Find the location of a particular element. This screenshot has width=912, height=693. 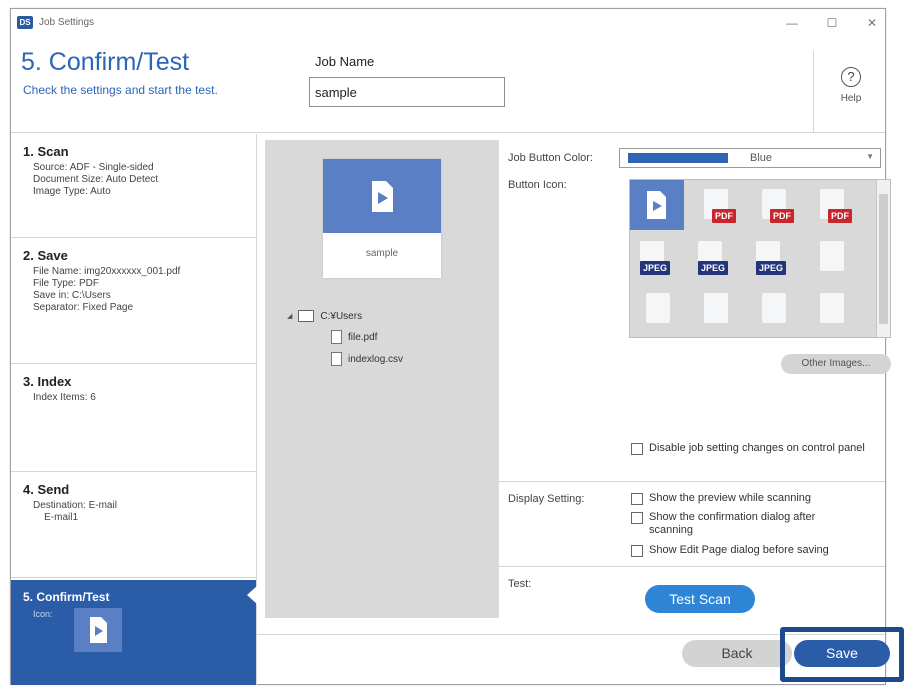

job-button-preview: sample is located at coordinates (382, 218).